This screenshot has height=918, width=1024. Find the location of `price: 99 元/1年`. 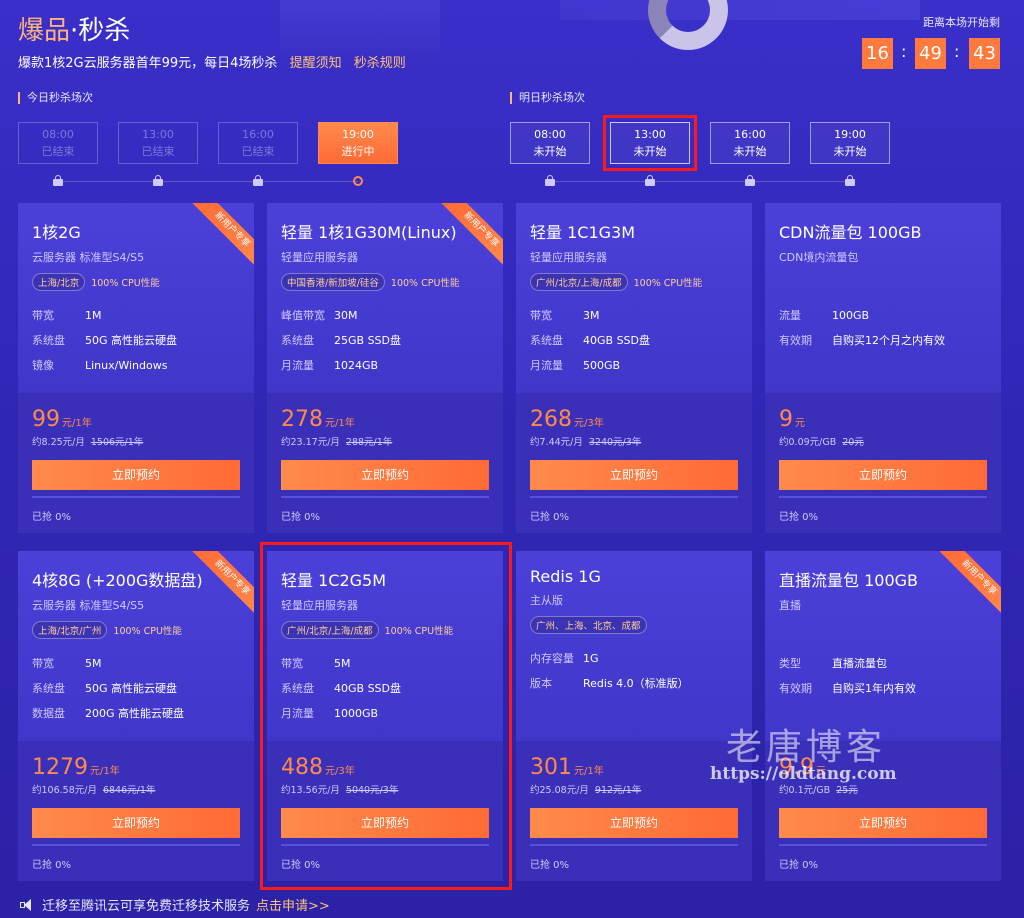

price: 99 元/1年 is located at coordinates (136, 419).